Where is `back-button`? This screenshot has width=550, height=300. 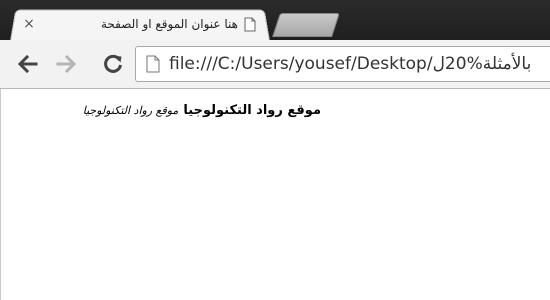
back-button is located at coordinates (27, 64).